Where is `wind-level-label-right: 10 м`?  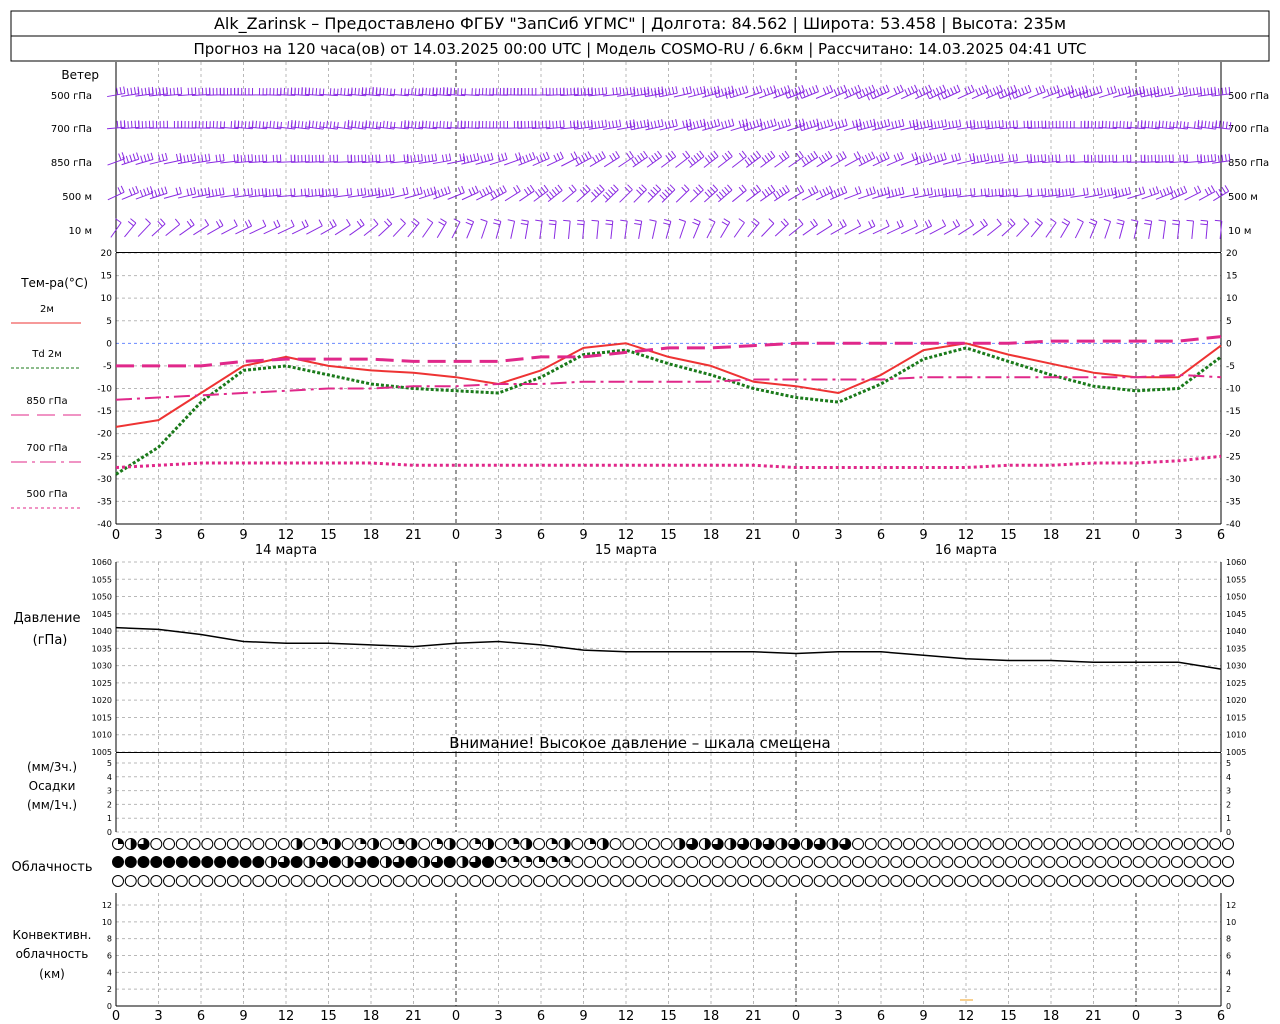
wind-level-label-right: 10 м is located at coordinates (1239, 231).